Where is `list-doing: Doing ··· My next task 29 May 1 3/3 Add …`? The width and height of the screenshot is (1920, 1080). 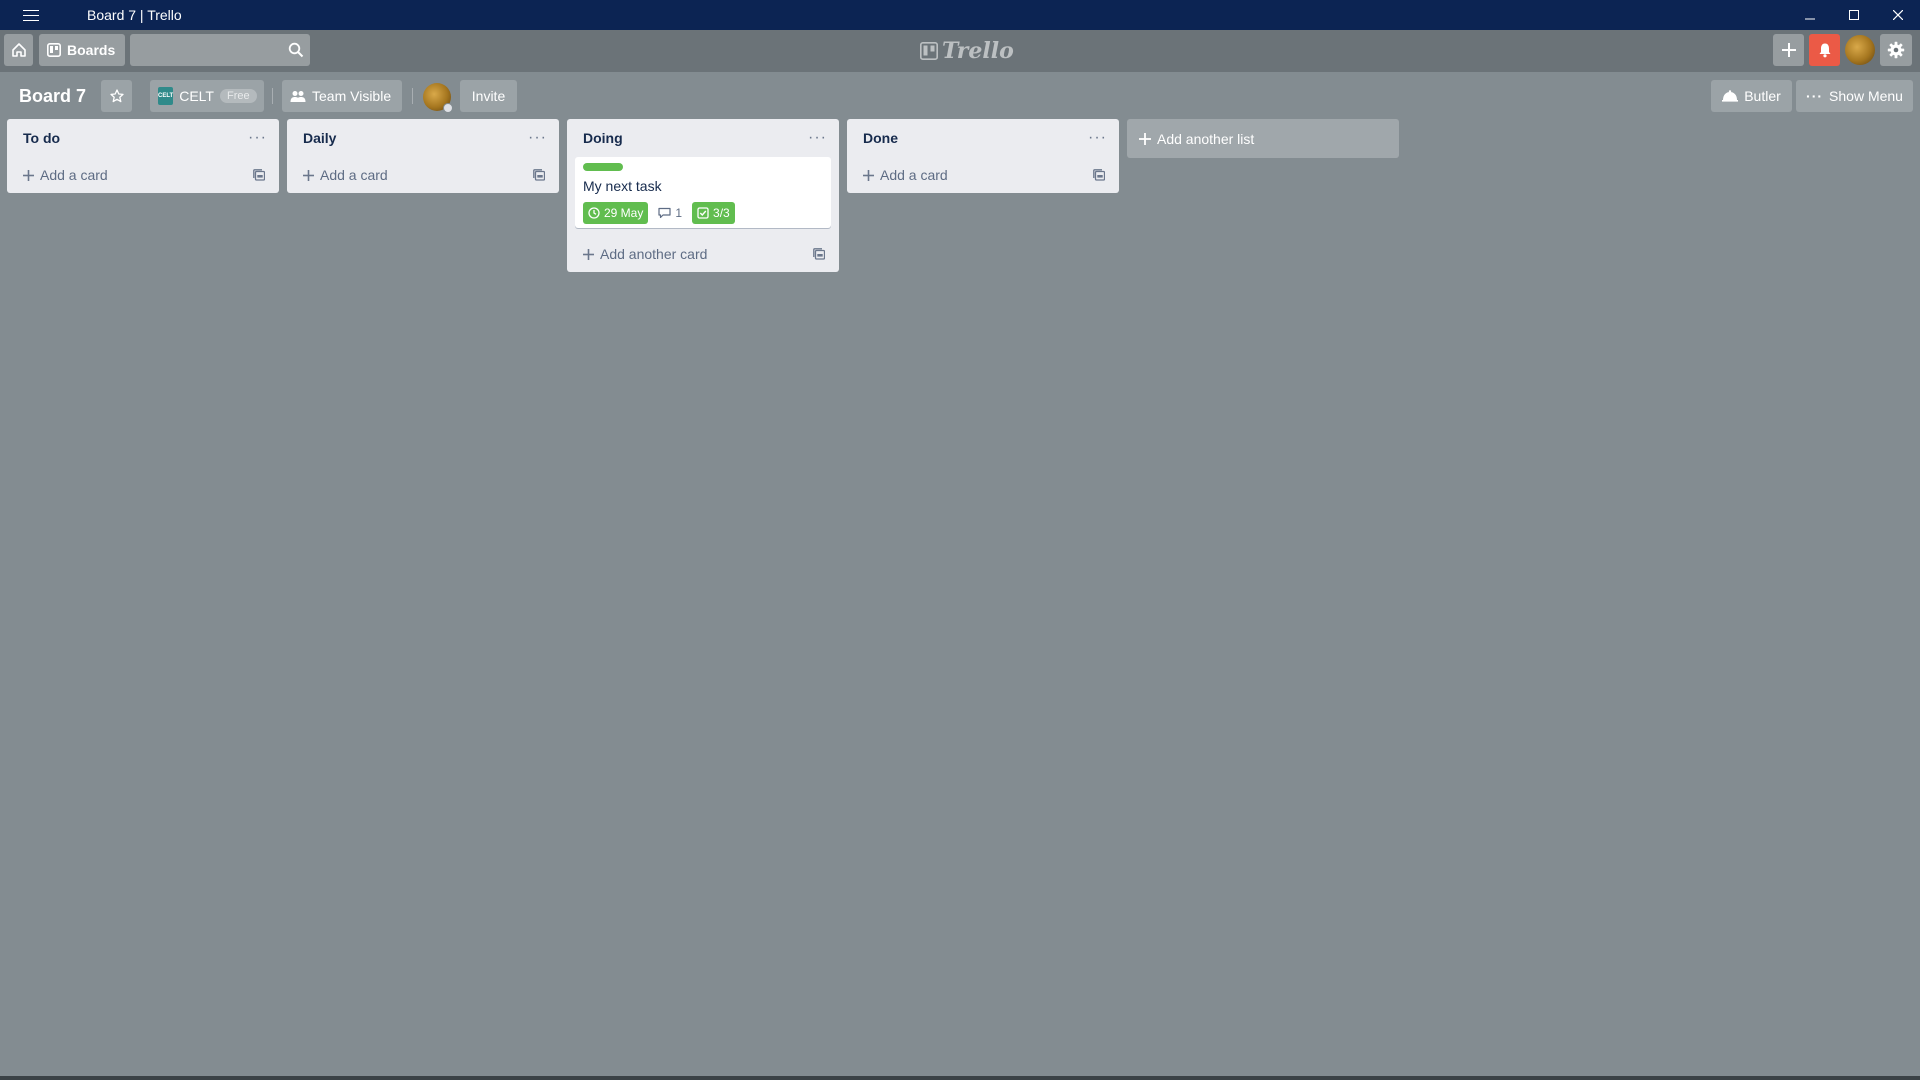
list-doing: Doing ··· My next task 29 May 1 3/3 Add … is located at coordinates (703, 195).